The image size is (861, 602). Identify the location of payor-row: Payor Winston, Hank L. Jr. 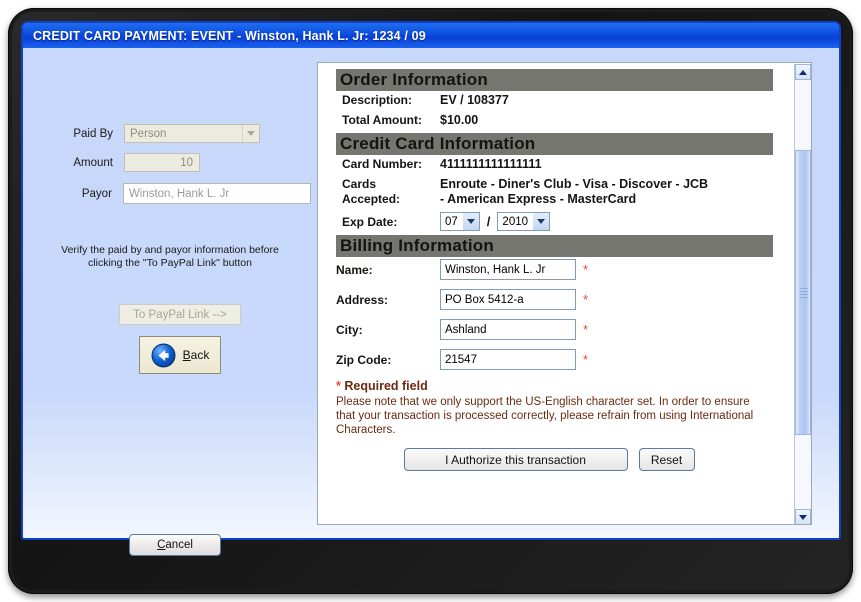
(186, 193).